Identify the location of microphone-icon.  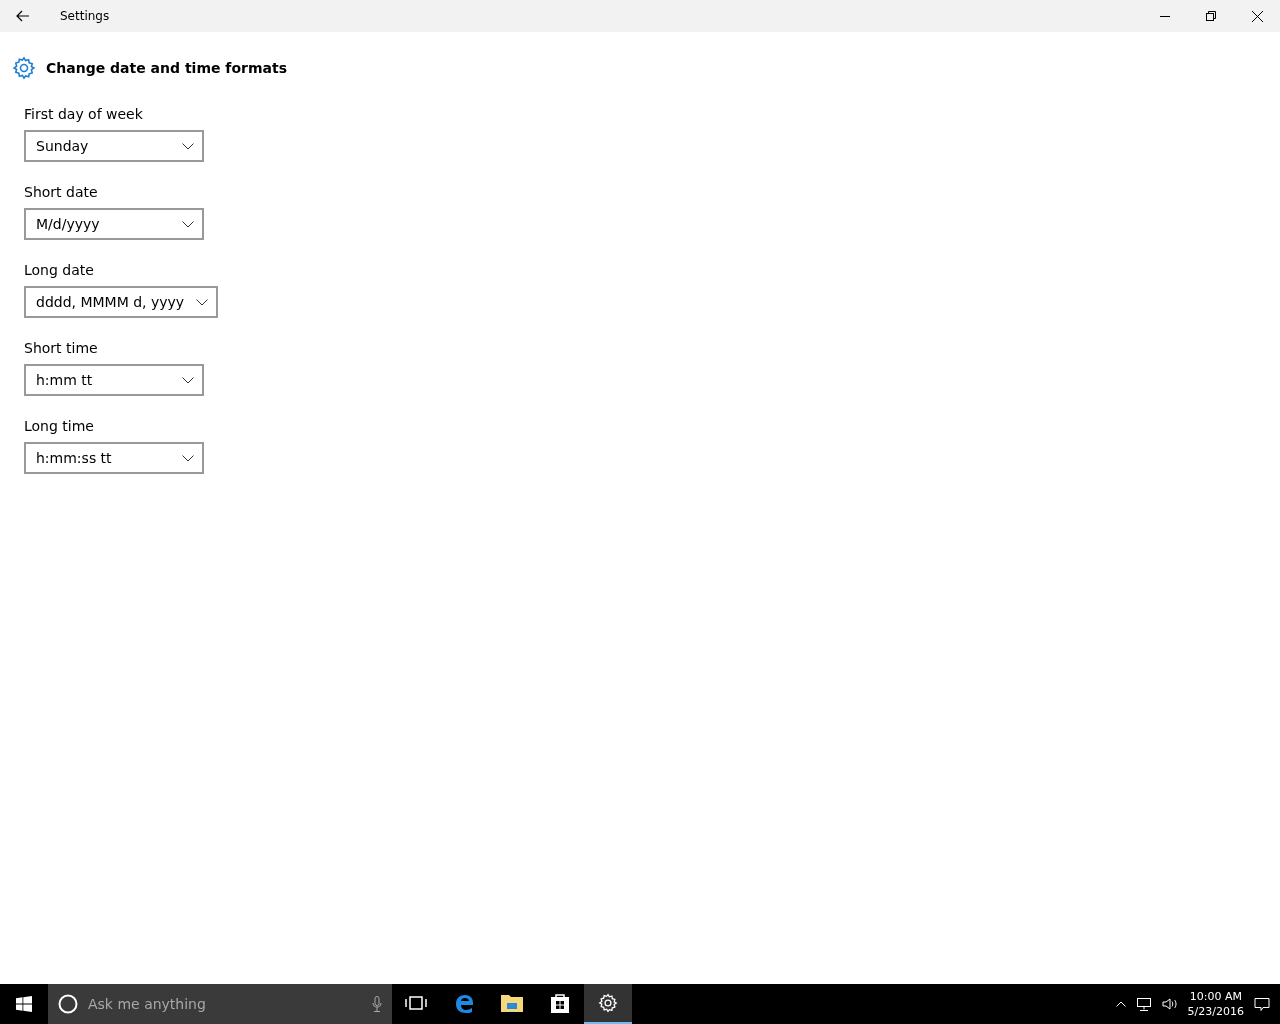
(377, 1004).